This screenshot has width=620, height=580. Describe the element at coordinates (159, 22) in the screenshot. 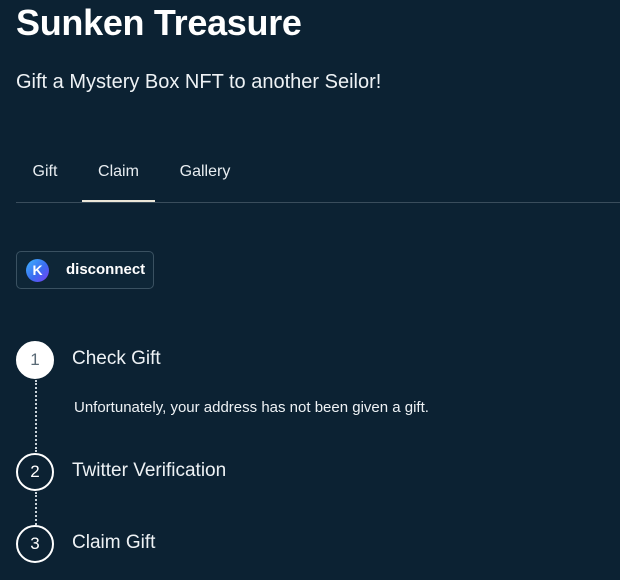

I see `page-title: Sunken Treasure` at that location.